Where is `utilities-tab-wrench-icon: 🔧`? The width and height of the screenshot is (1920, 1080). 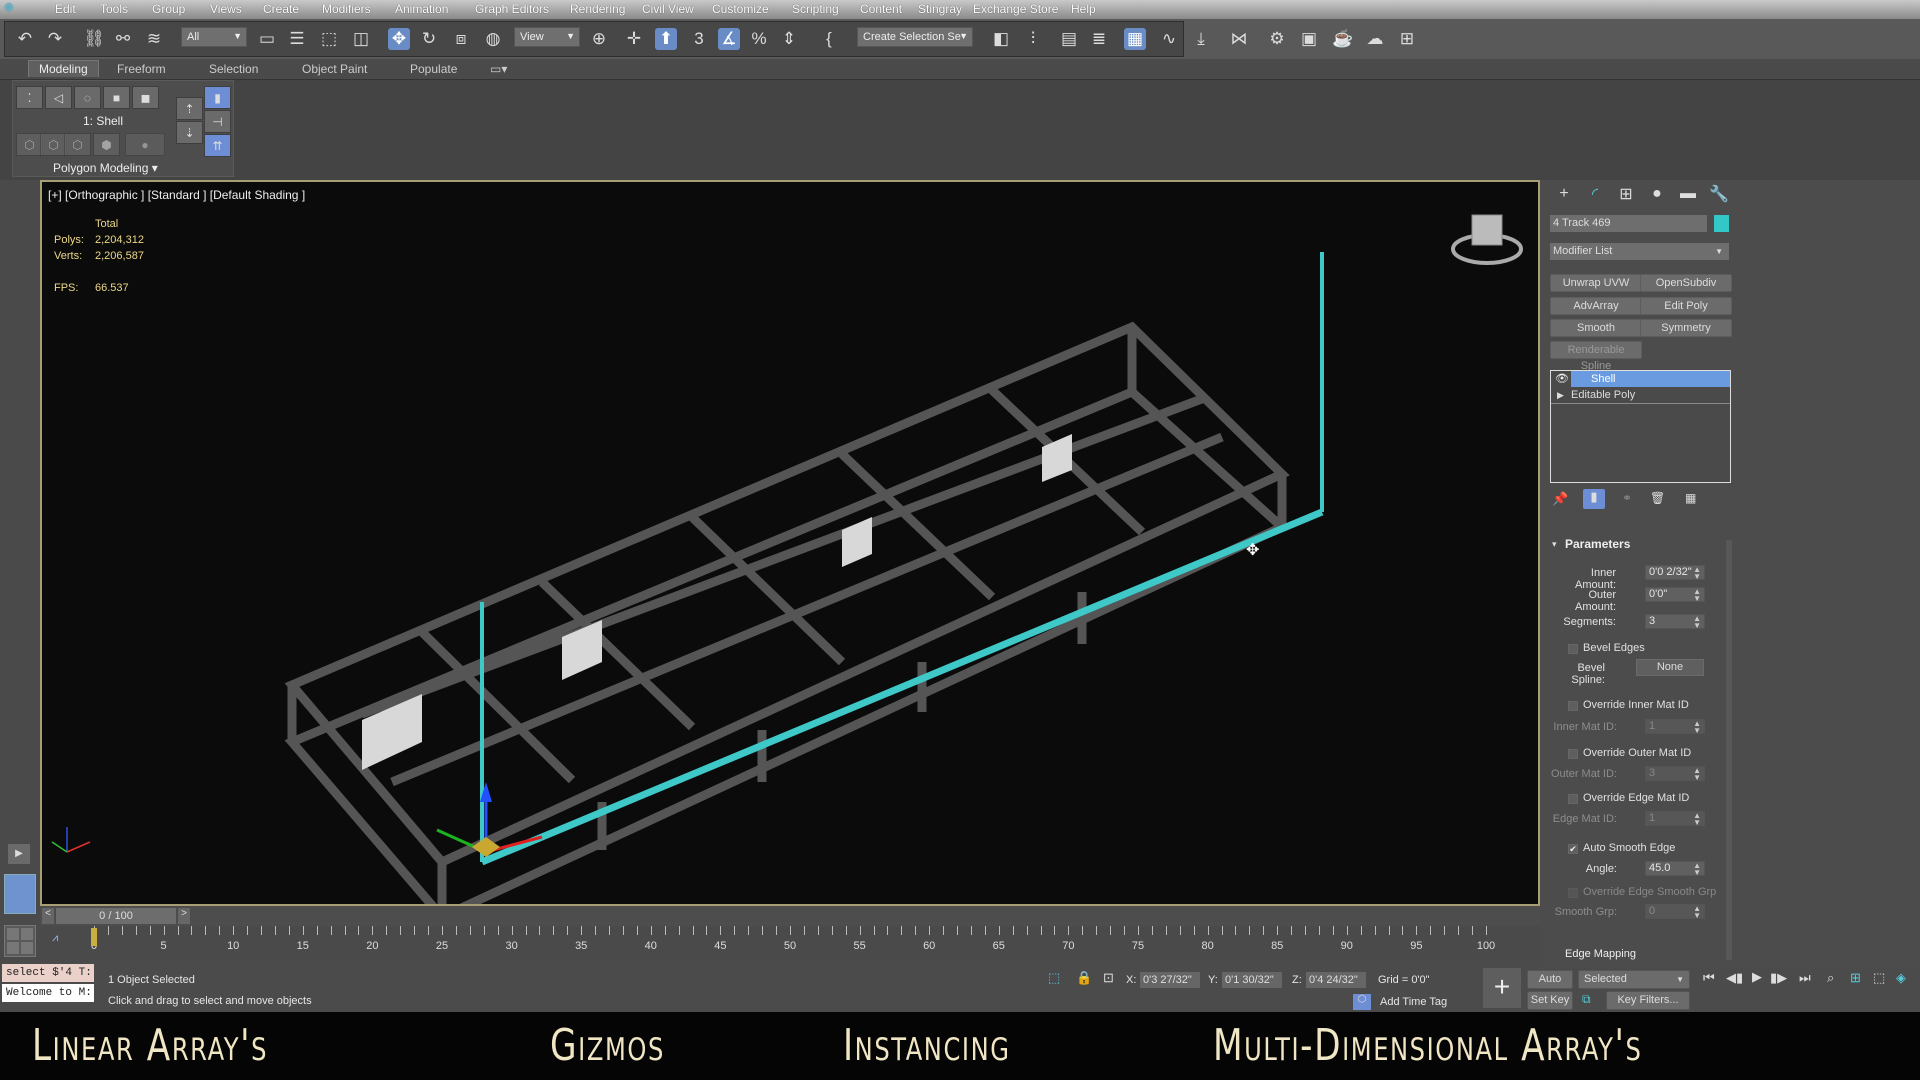 utilities-tab-wrench-icon: 🔧 is located at coordinates (1719, 194).